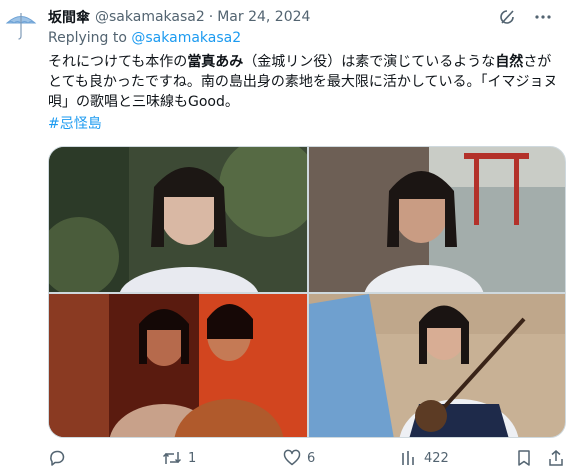 Image resolution: width=566 pixels, height=469 pixels. Describe the element at coordinates (507, 17) in the screenshot. I see `grok-icon` at that location.